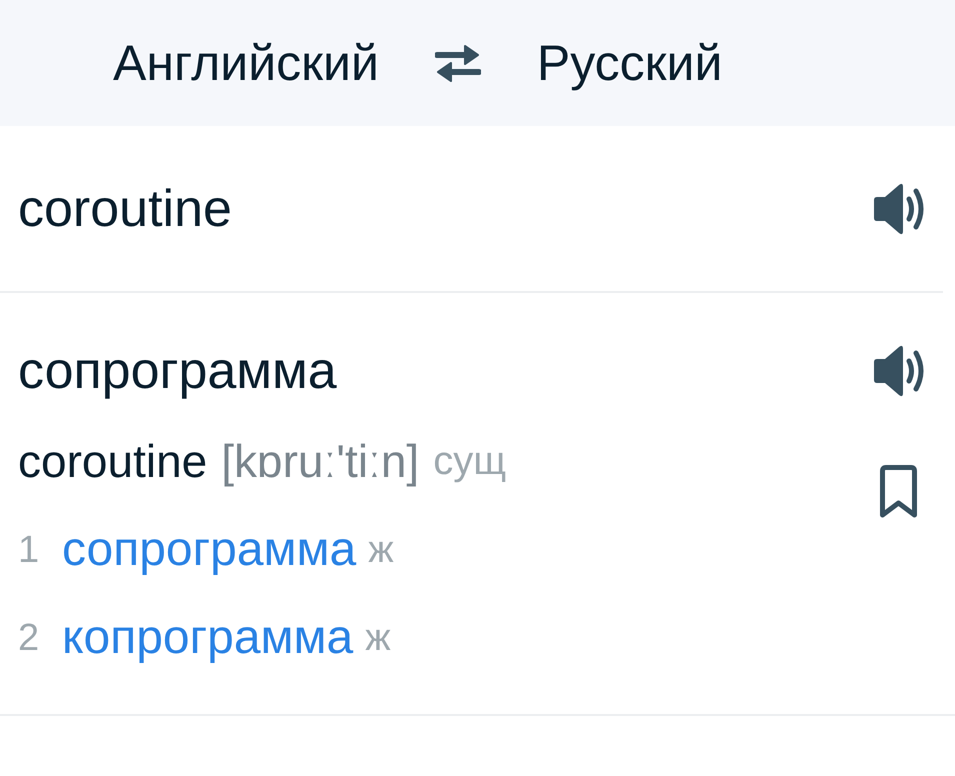 This screenshot has height=776, width=955. I want to click on swap-icon, so click(457, 63).